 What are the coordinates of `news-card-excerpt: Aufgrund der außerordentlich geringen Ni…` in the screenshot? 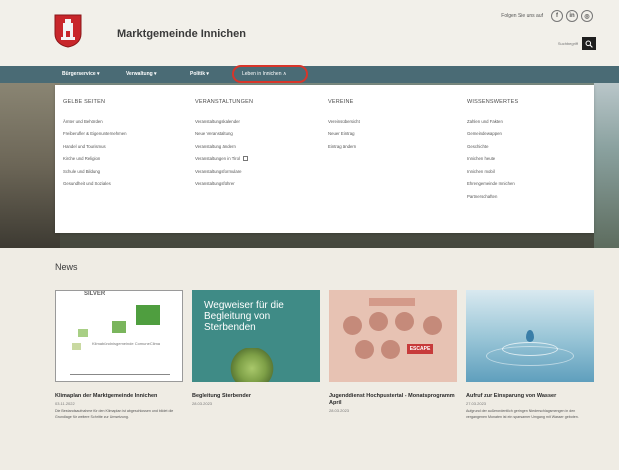 It's located at (522, 414).